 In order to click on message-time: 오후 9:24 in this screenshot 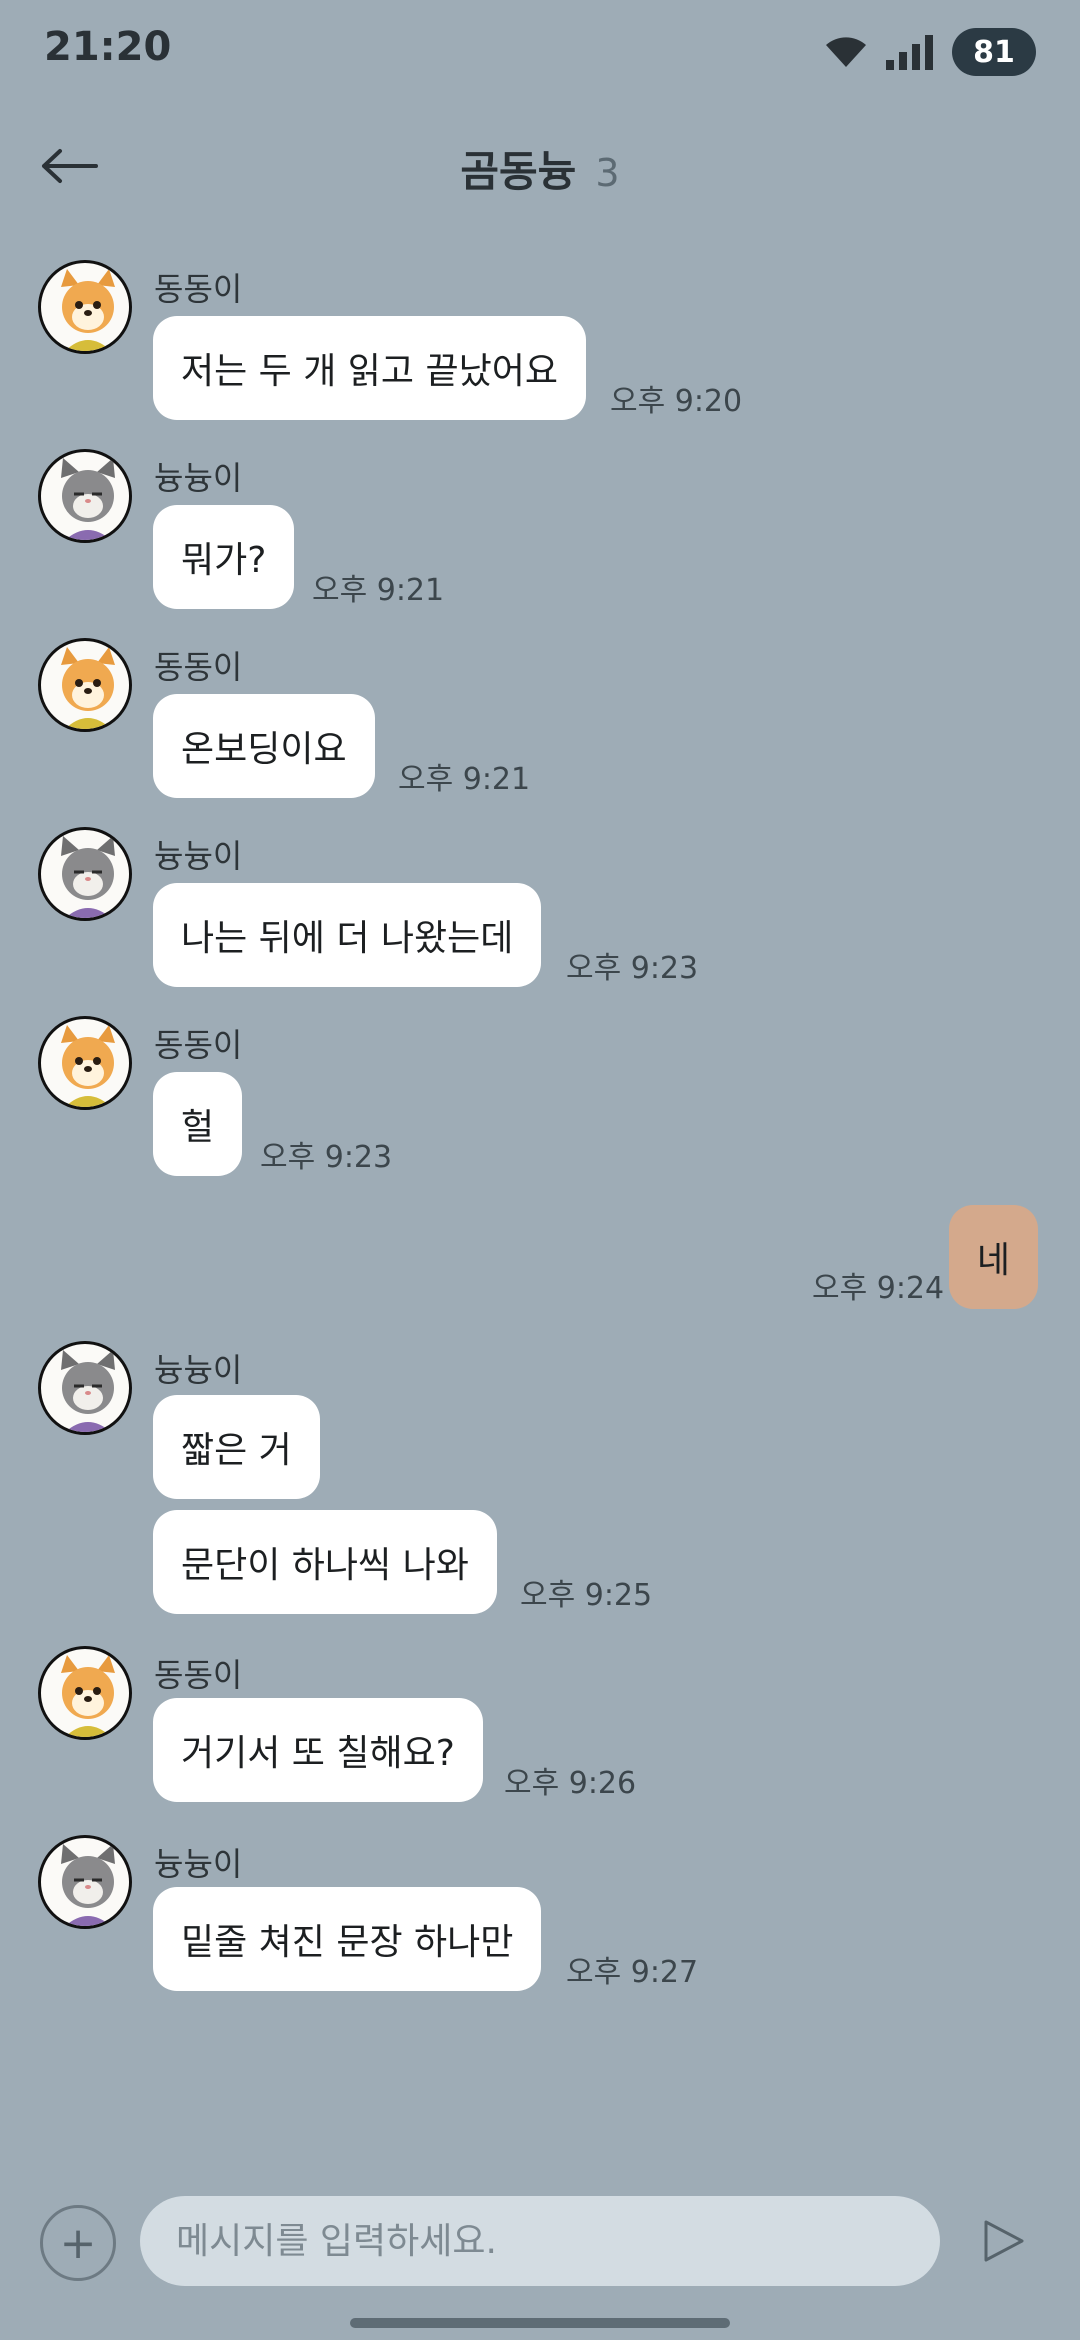, I will do `click(878, 1288)`.